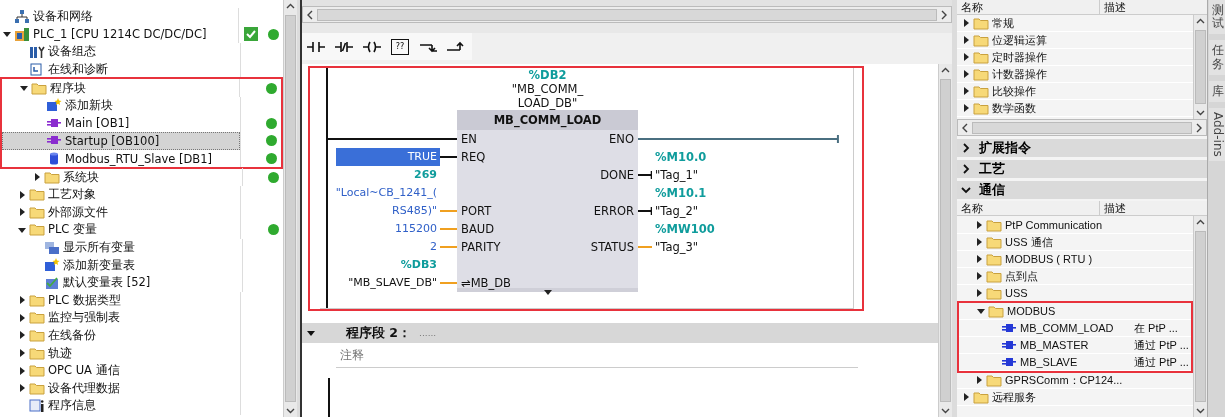 Image resolution: width=1225 pixels, height=417 pixels. What do you see at coordinates (388, 157) in the screenshot?
I see `operand: TRUE` at bounding box center [388, 157].